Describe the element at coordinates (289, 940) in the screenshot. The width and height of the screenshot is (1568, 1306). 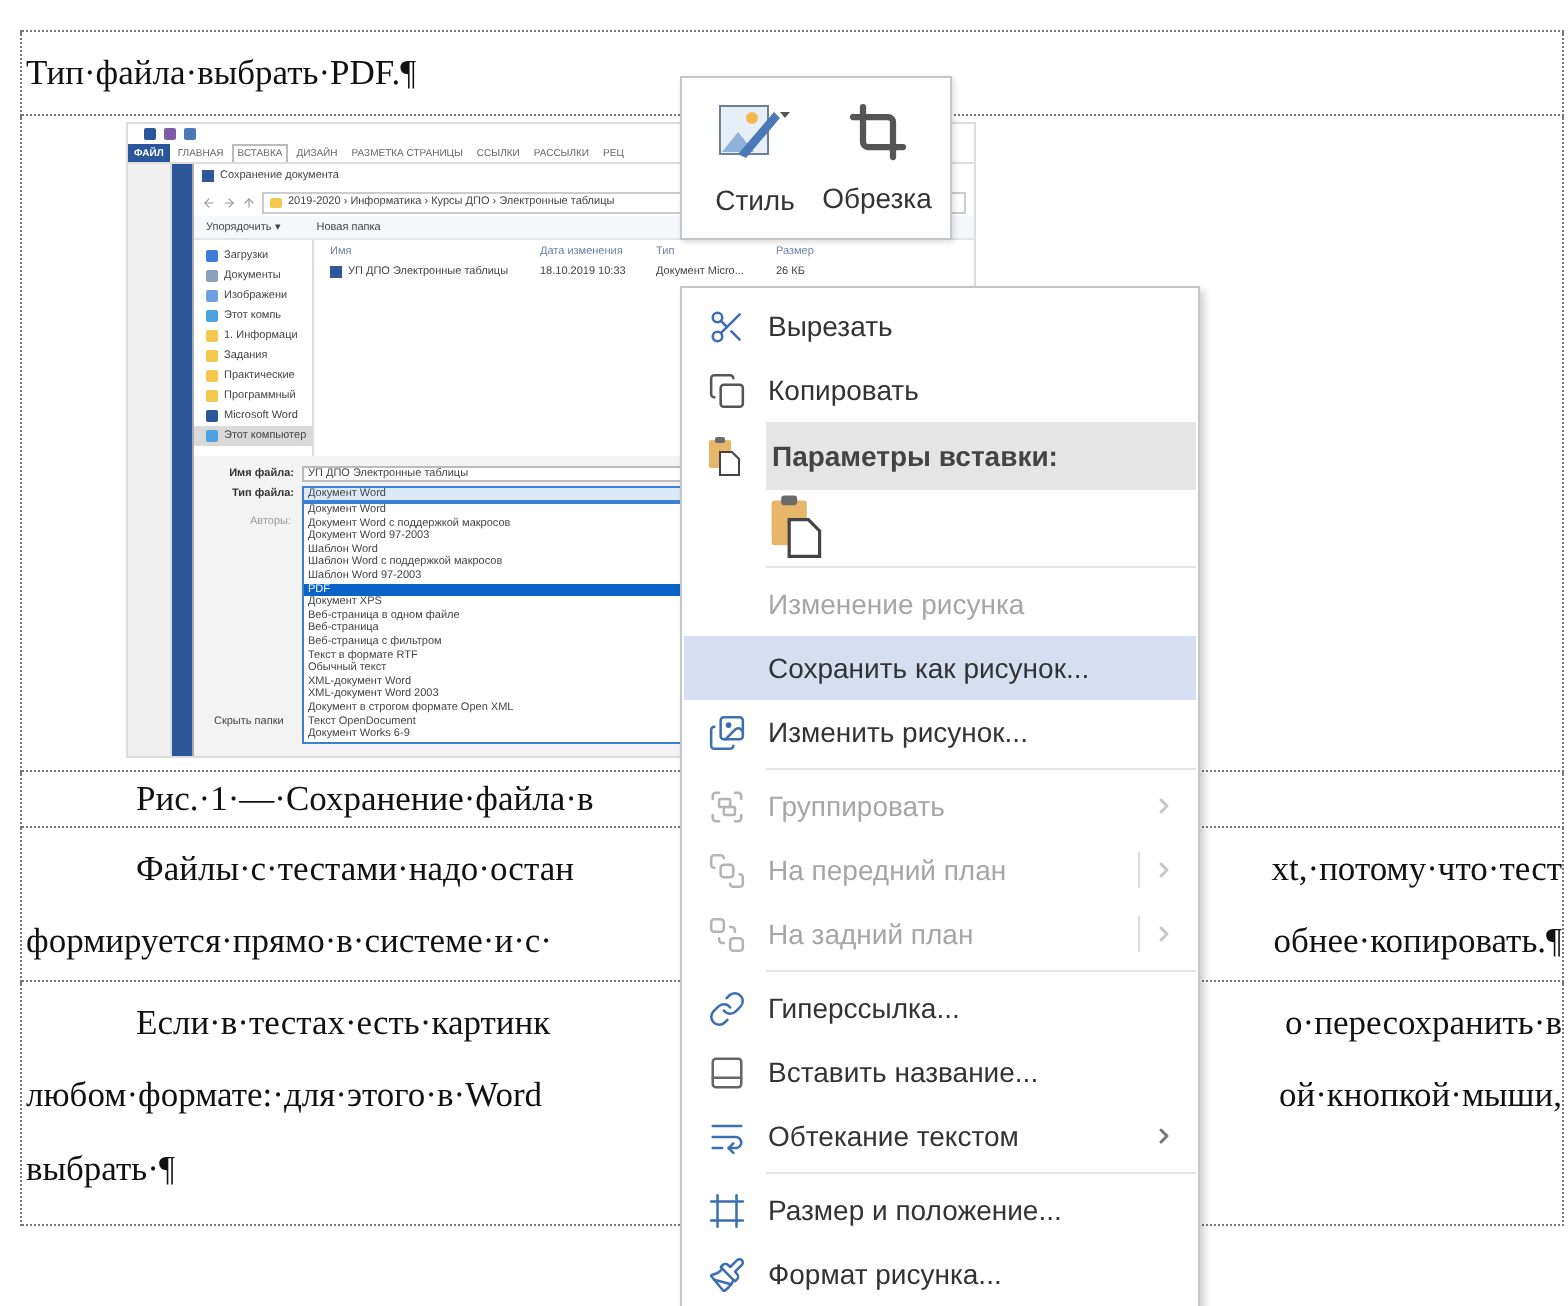
I see `document-text: формируется·прямо·в·системе·и·с·` at that location.